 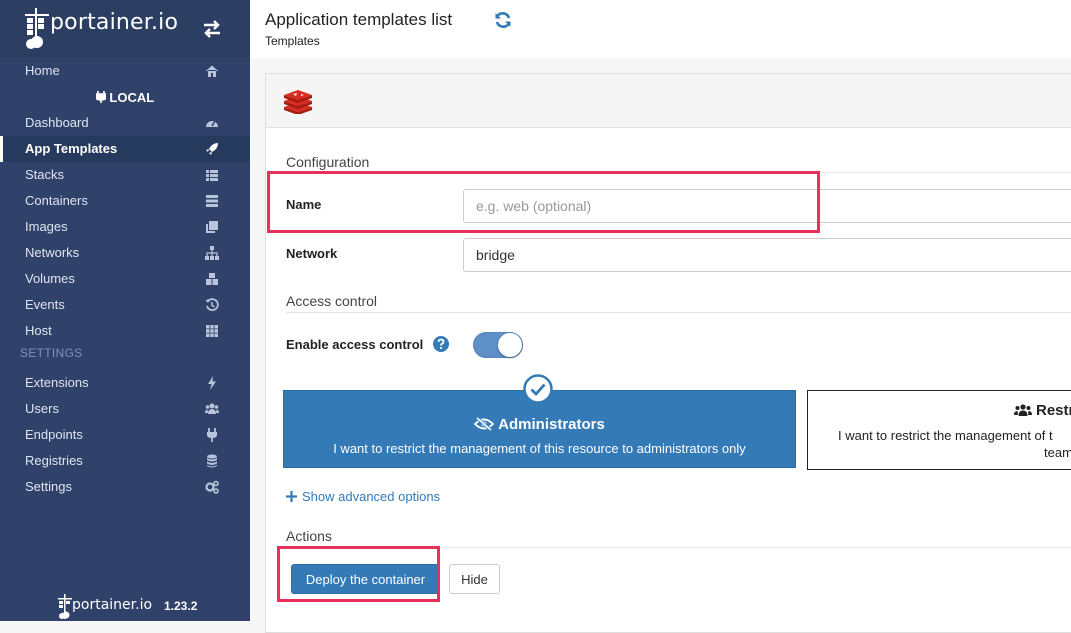 I want to click on cogs-icon, so click(x=212, y=487).